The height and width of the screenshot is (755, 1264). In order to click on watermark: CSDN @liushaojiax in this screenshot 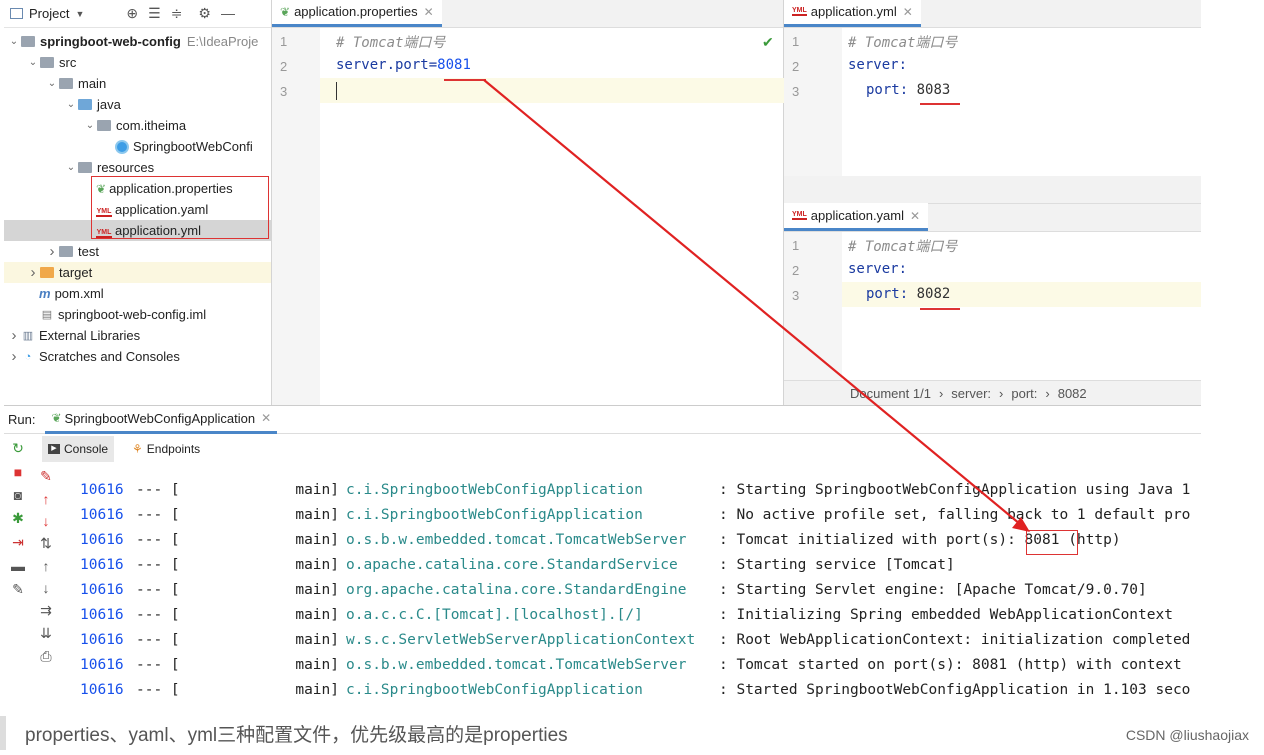, I will do `click(1187, 735)`.